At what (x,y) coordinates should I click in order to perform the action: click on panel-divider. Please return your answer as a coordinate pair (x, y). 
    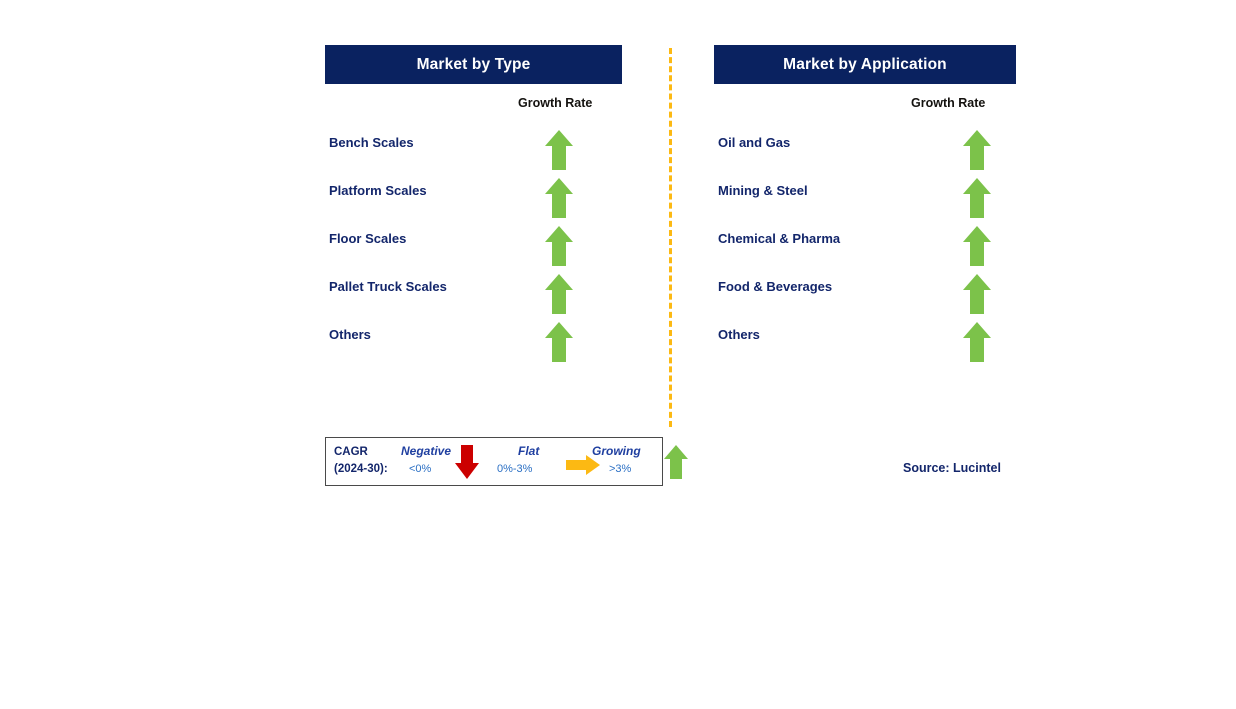
    Looking at the image, I should click on (670, 237).